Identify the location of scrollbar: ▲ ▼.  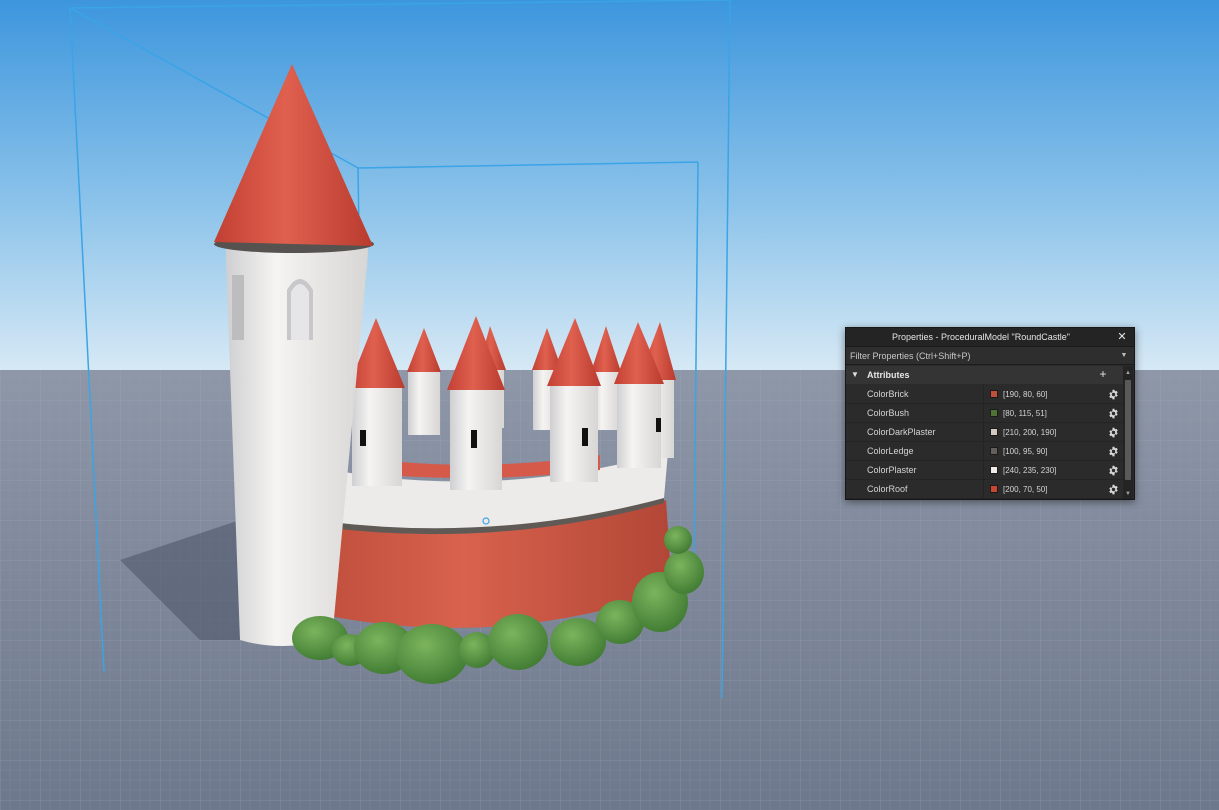
(1128, 432).